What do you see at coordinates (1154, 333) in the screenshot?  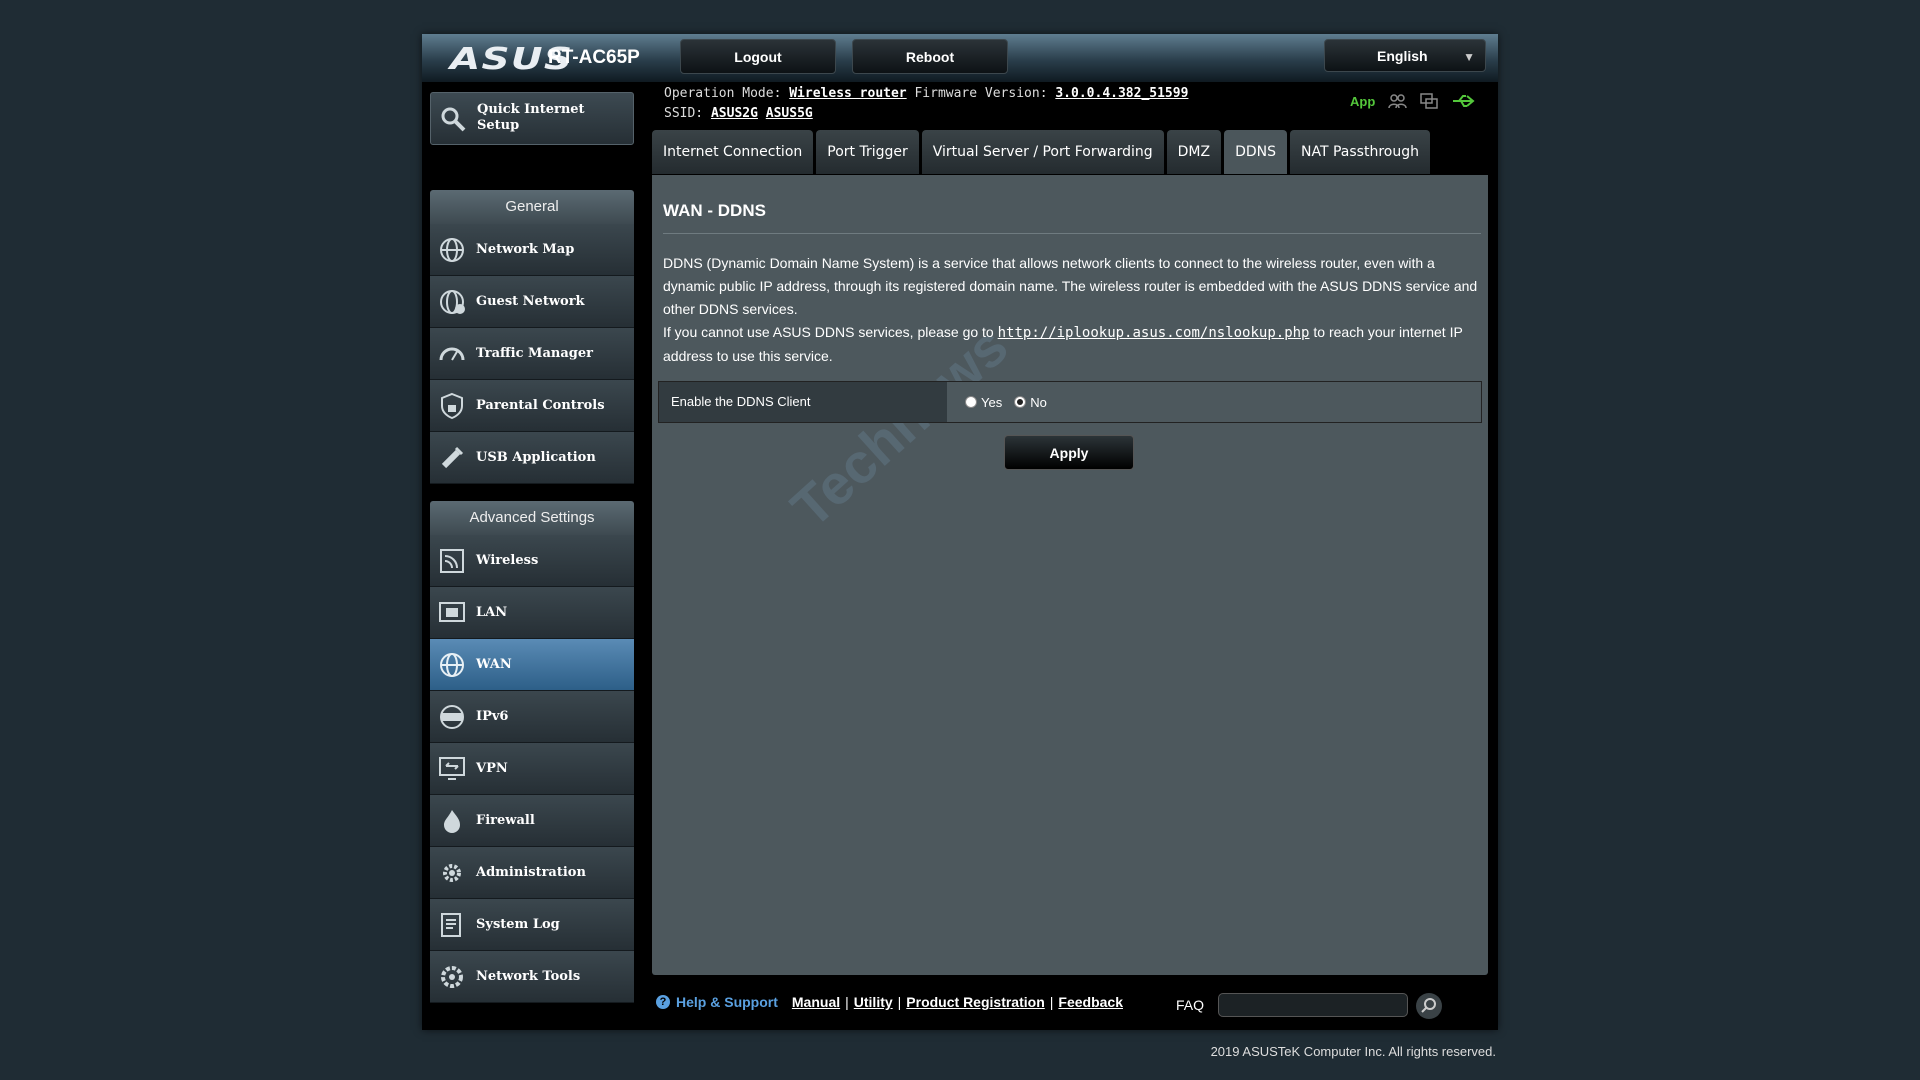 I see `iplookup-link: http://iplookup.asus.com/nslookup.php` at bounding box center [1154, 333].